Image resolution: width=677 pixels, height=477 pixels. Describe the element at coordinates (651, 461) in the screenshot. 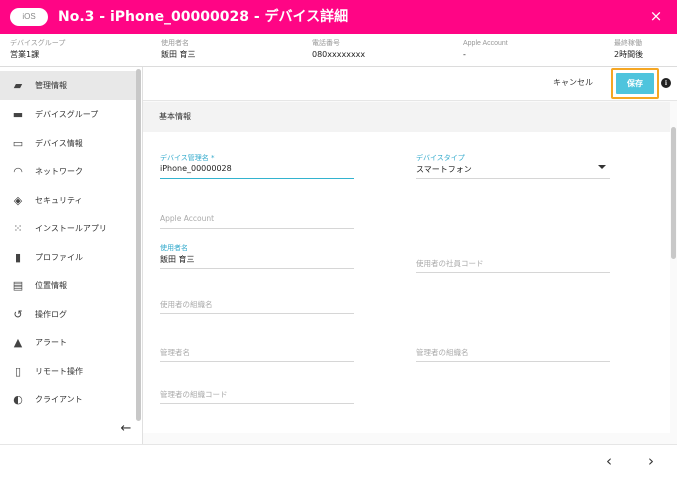

I see `next-arrow-icon: ›` at that location.